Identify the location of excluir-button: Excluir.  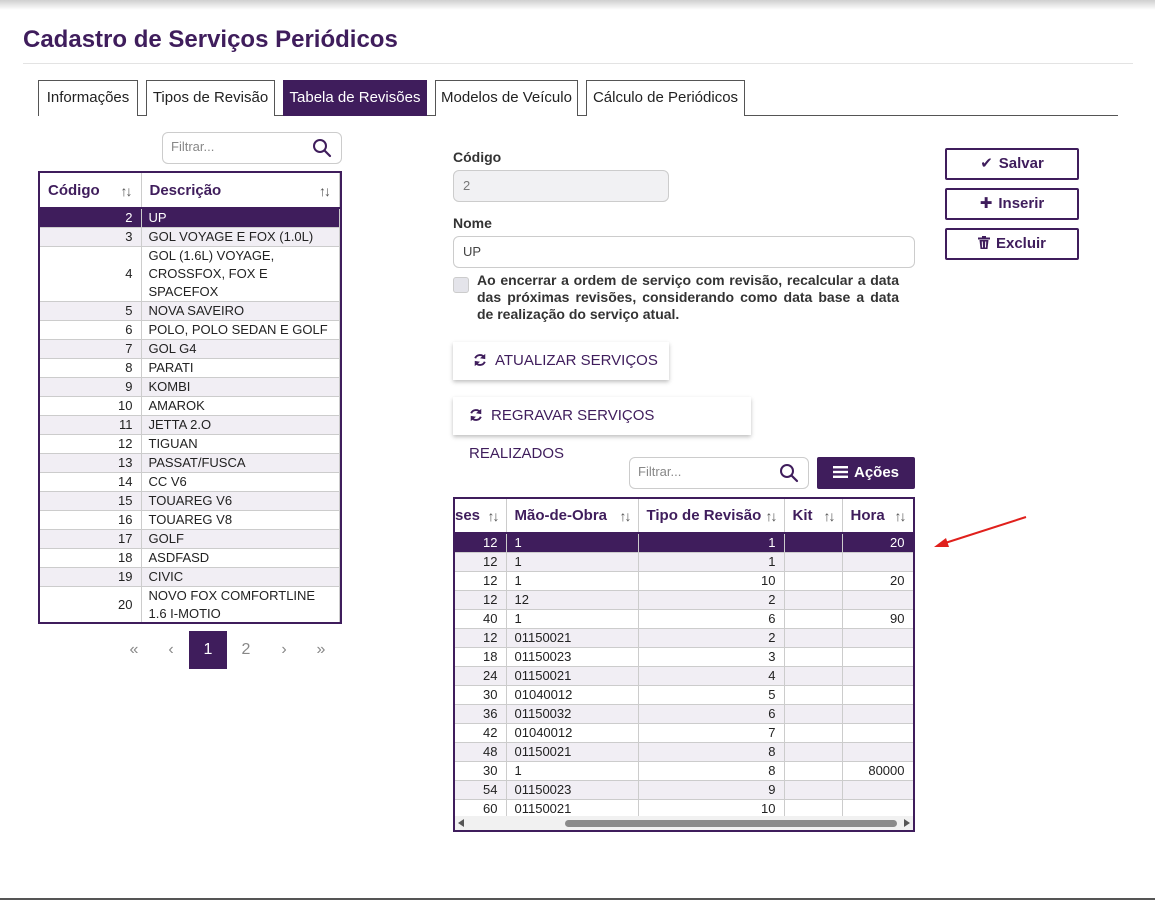
(1012, 244).